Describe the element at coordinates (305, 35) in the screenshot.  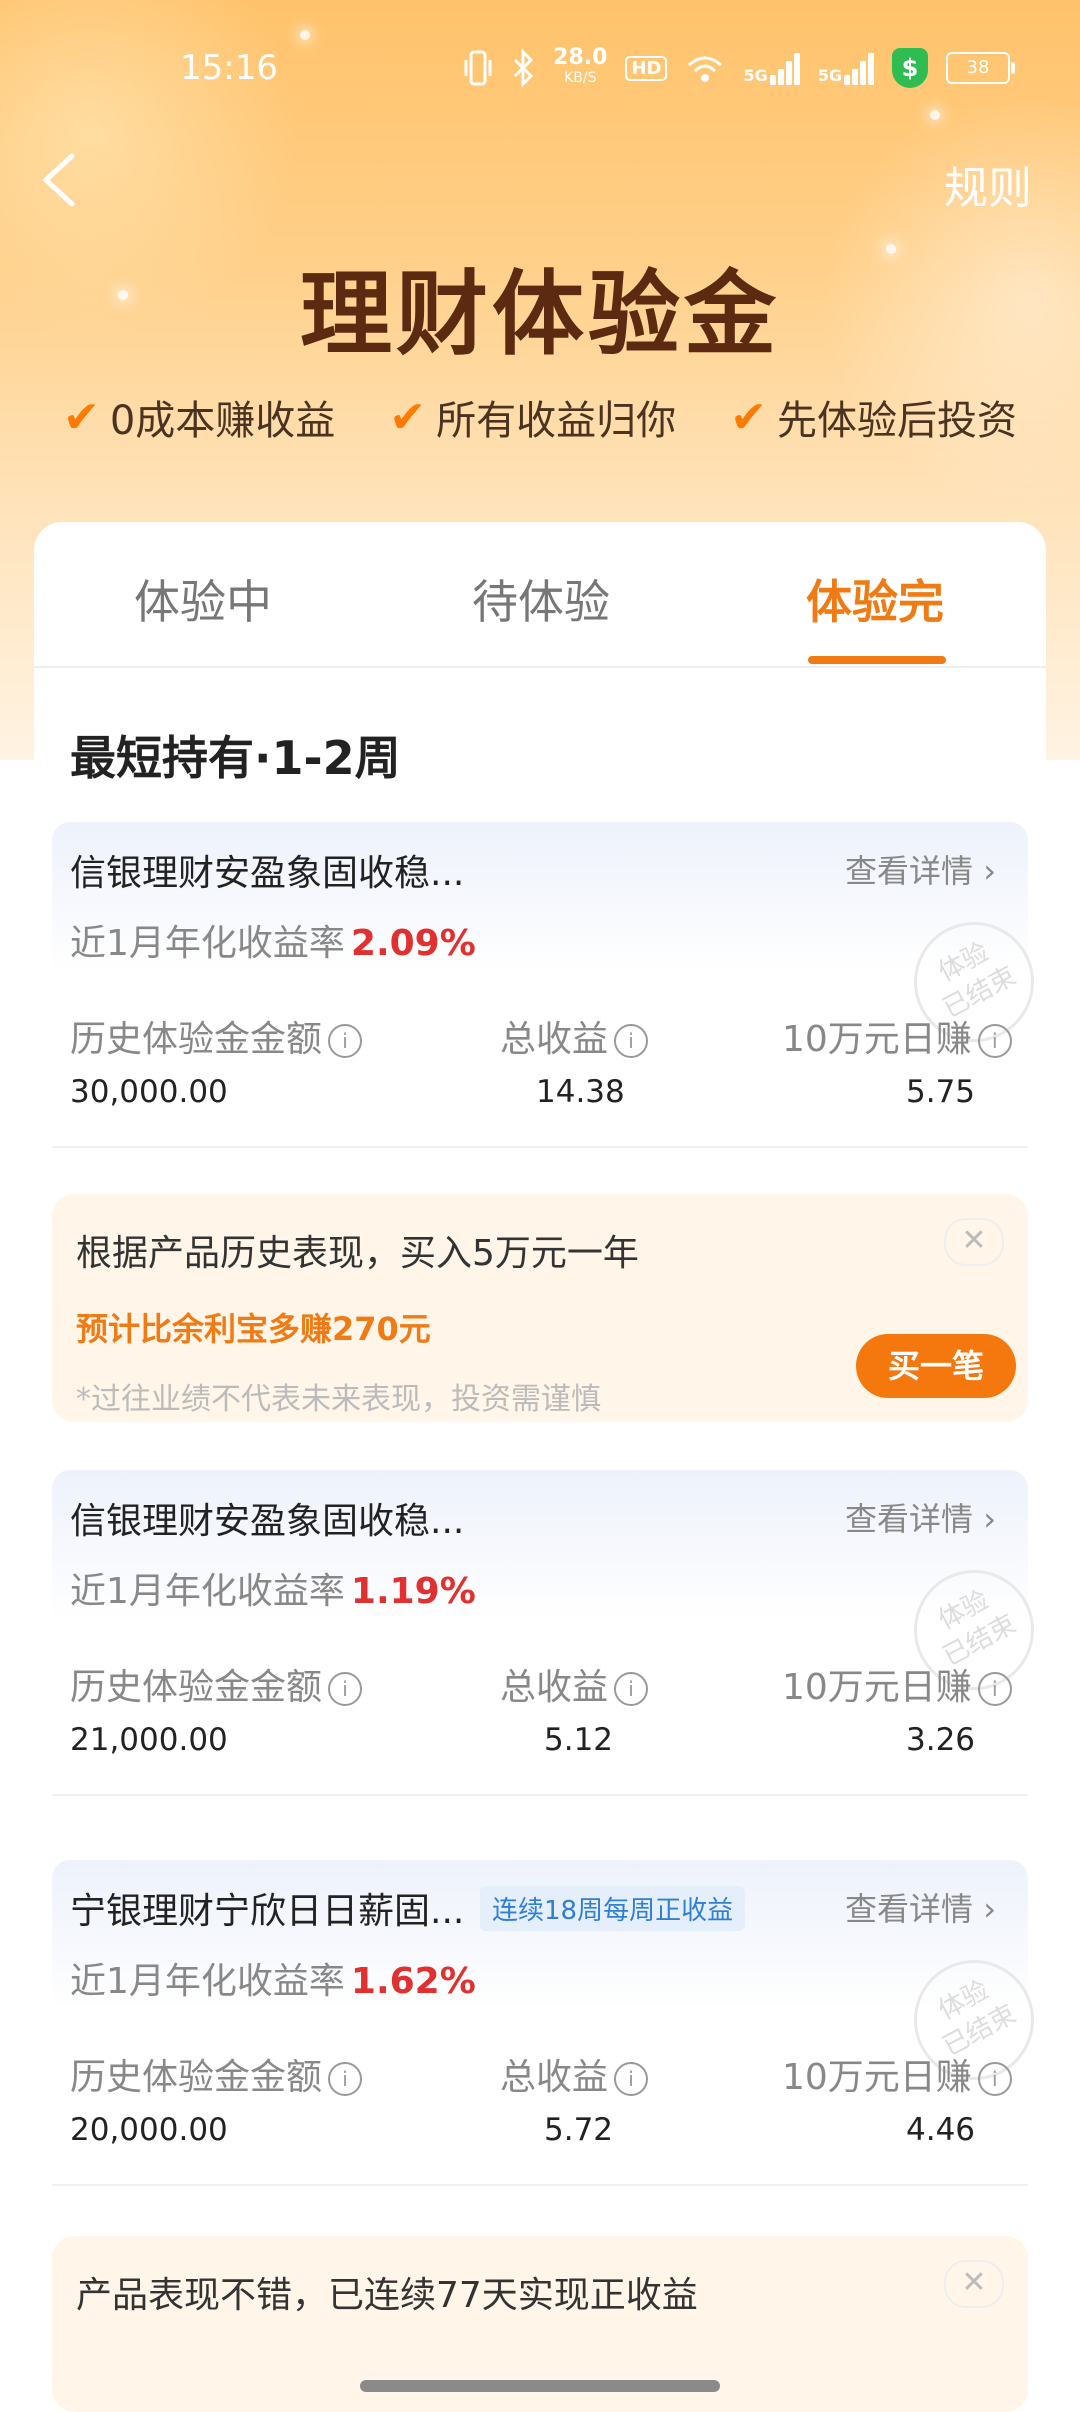
I see `decor-sparkle` at that location.